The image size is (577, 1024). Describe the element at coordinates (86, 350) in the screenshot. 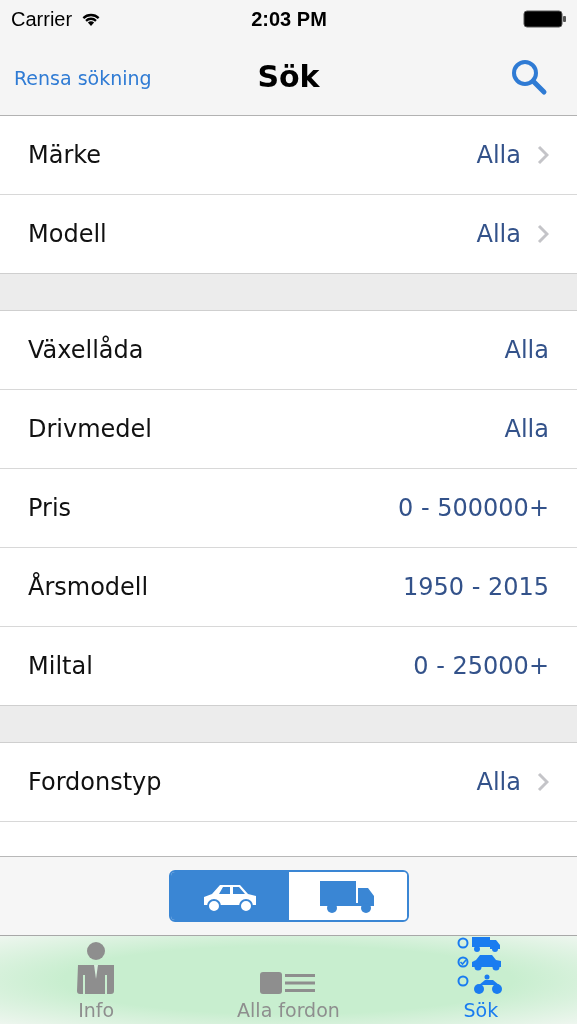

I see `filter-label: Växellåda` at that location.